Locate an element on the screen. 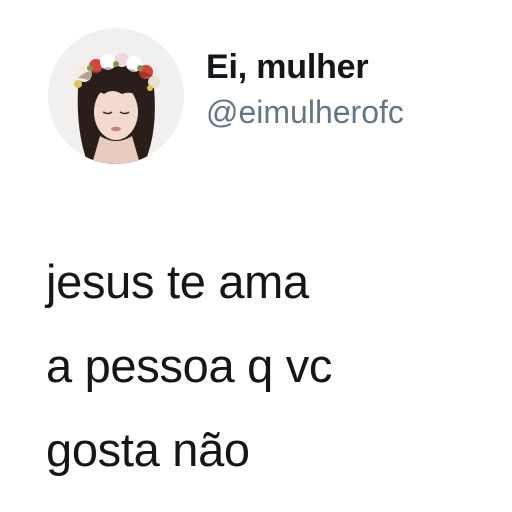 Image resolution: width=512 pixels, height=512 pixels. tweet-text-line: a pessoa q vc is located at coordinates (189, 365).